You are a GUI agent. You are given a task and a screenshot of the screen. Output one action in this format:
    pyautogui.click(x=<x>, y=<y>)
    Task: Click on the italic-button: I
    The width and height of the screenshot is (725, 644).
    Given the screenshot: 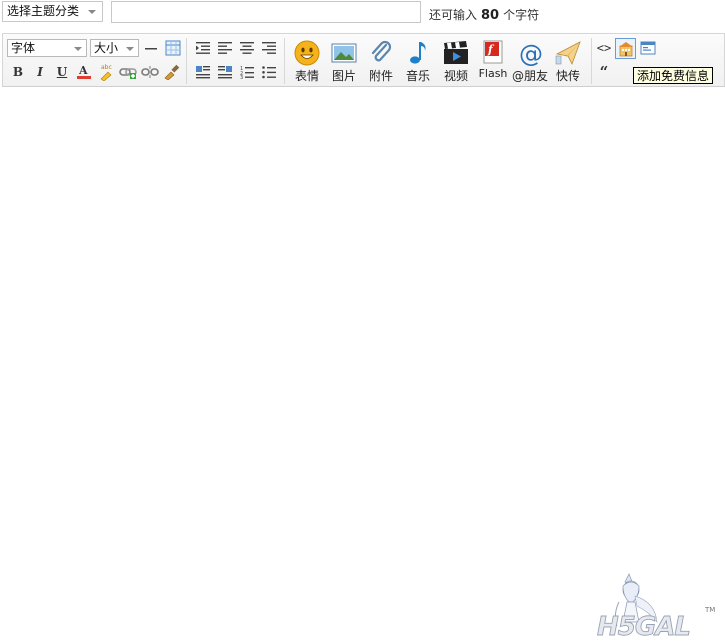 What is the action you would take?
    pyautogui.click(x=40, y=72)
    